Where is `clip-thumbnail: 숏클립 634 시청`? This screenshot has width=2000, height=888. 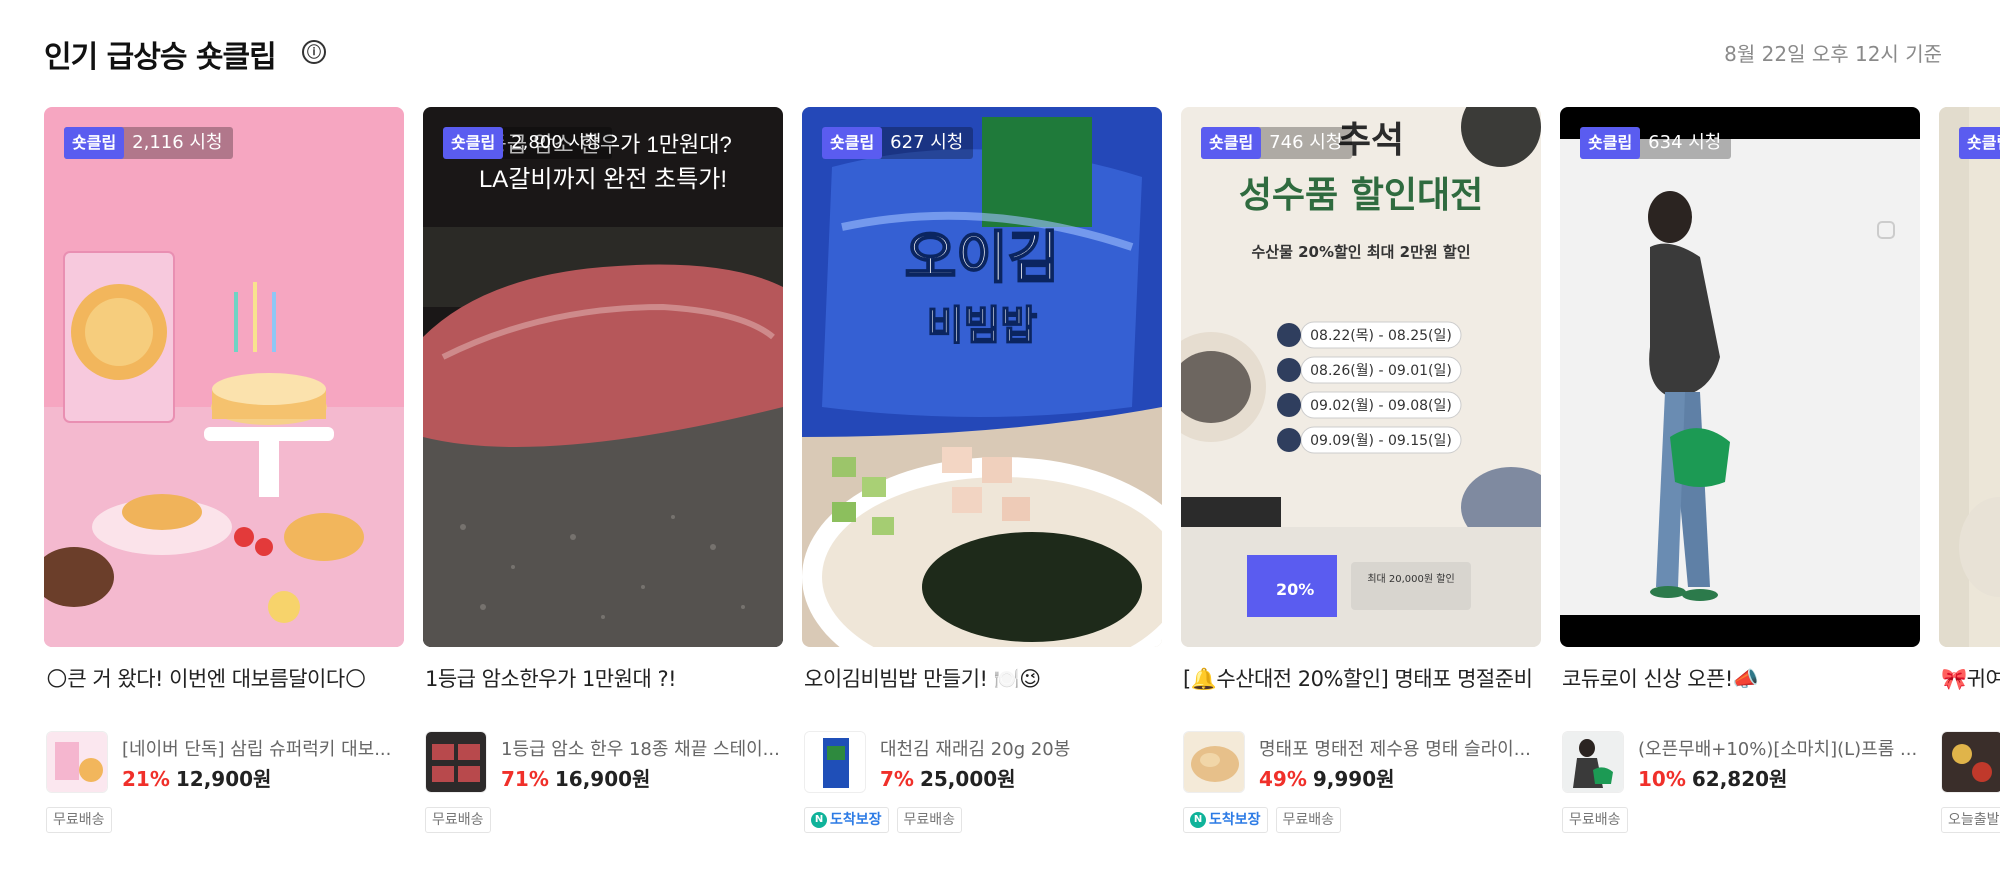 clip-thumbnail: 숏클립 634 시청 is located at coordinates (1740, 377).